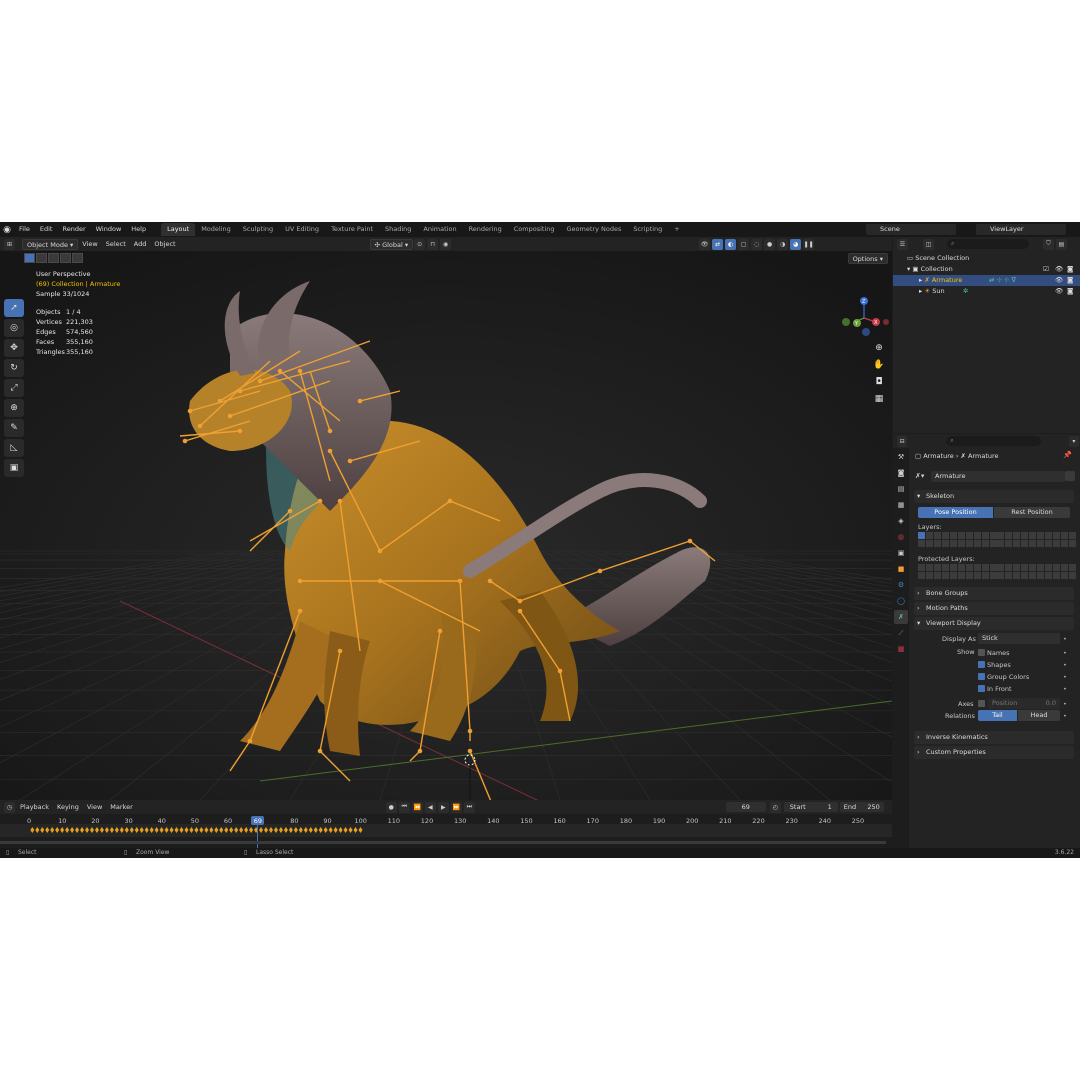  Describe the element at coordinates (24, 229) in the screenshot. I see `menu-file: File` at that location.